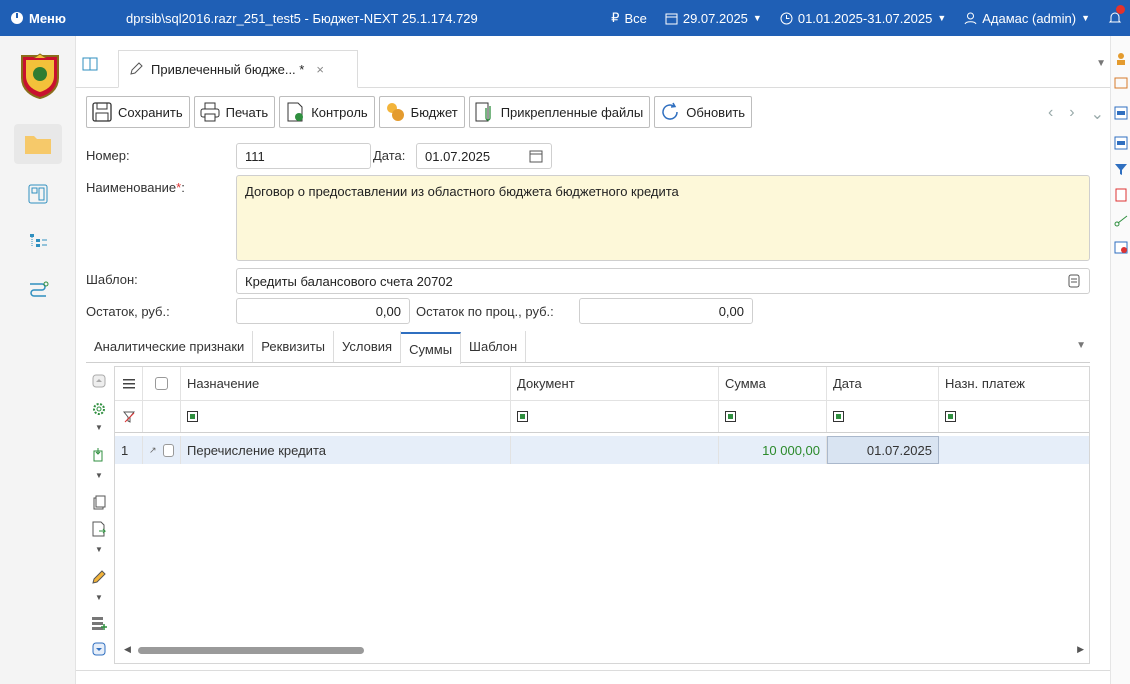 The image size is (1130, 684). What do you see at coordinates (90, 64) in the screenshot?
I see `book-icon` at bounding box center [90, 64].